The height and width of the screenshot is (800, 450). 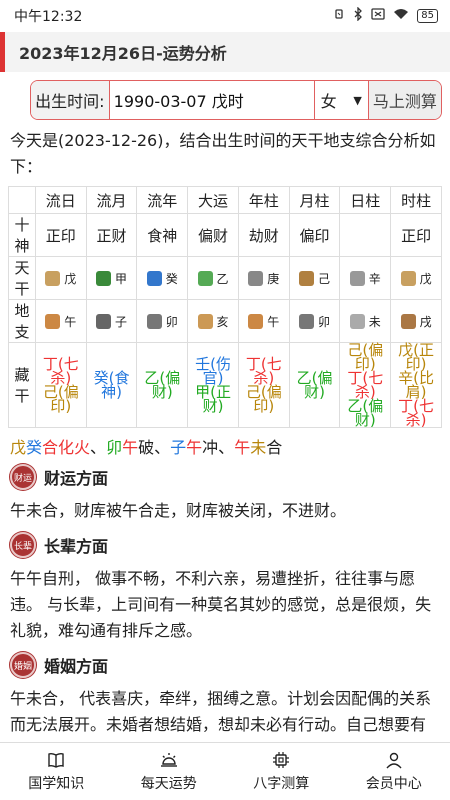 What do you see at coordinates (56, 771) in the screenshot?
I see `nav-guoxue: 国学知识` at bounding box center [56, 771].